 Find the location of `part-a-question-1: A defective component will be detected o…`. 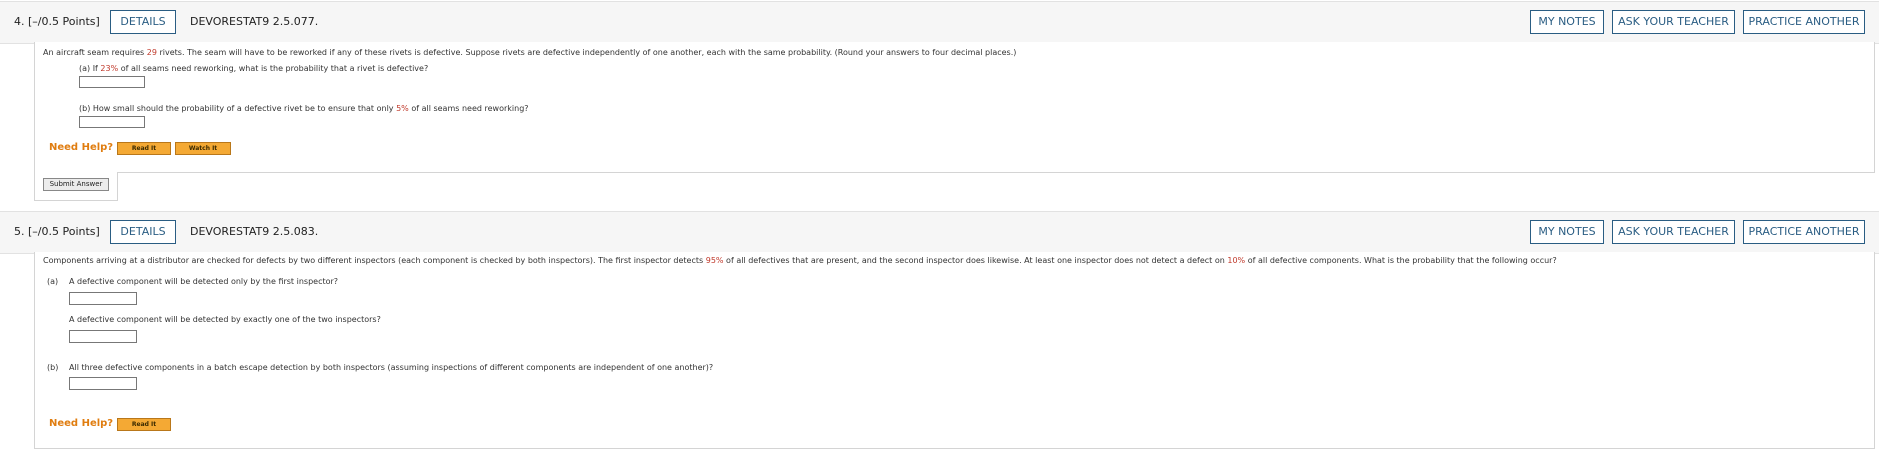

part-a-question-1: A defective component will be detected o… is located at coordinates (204, 281).